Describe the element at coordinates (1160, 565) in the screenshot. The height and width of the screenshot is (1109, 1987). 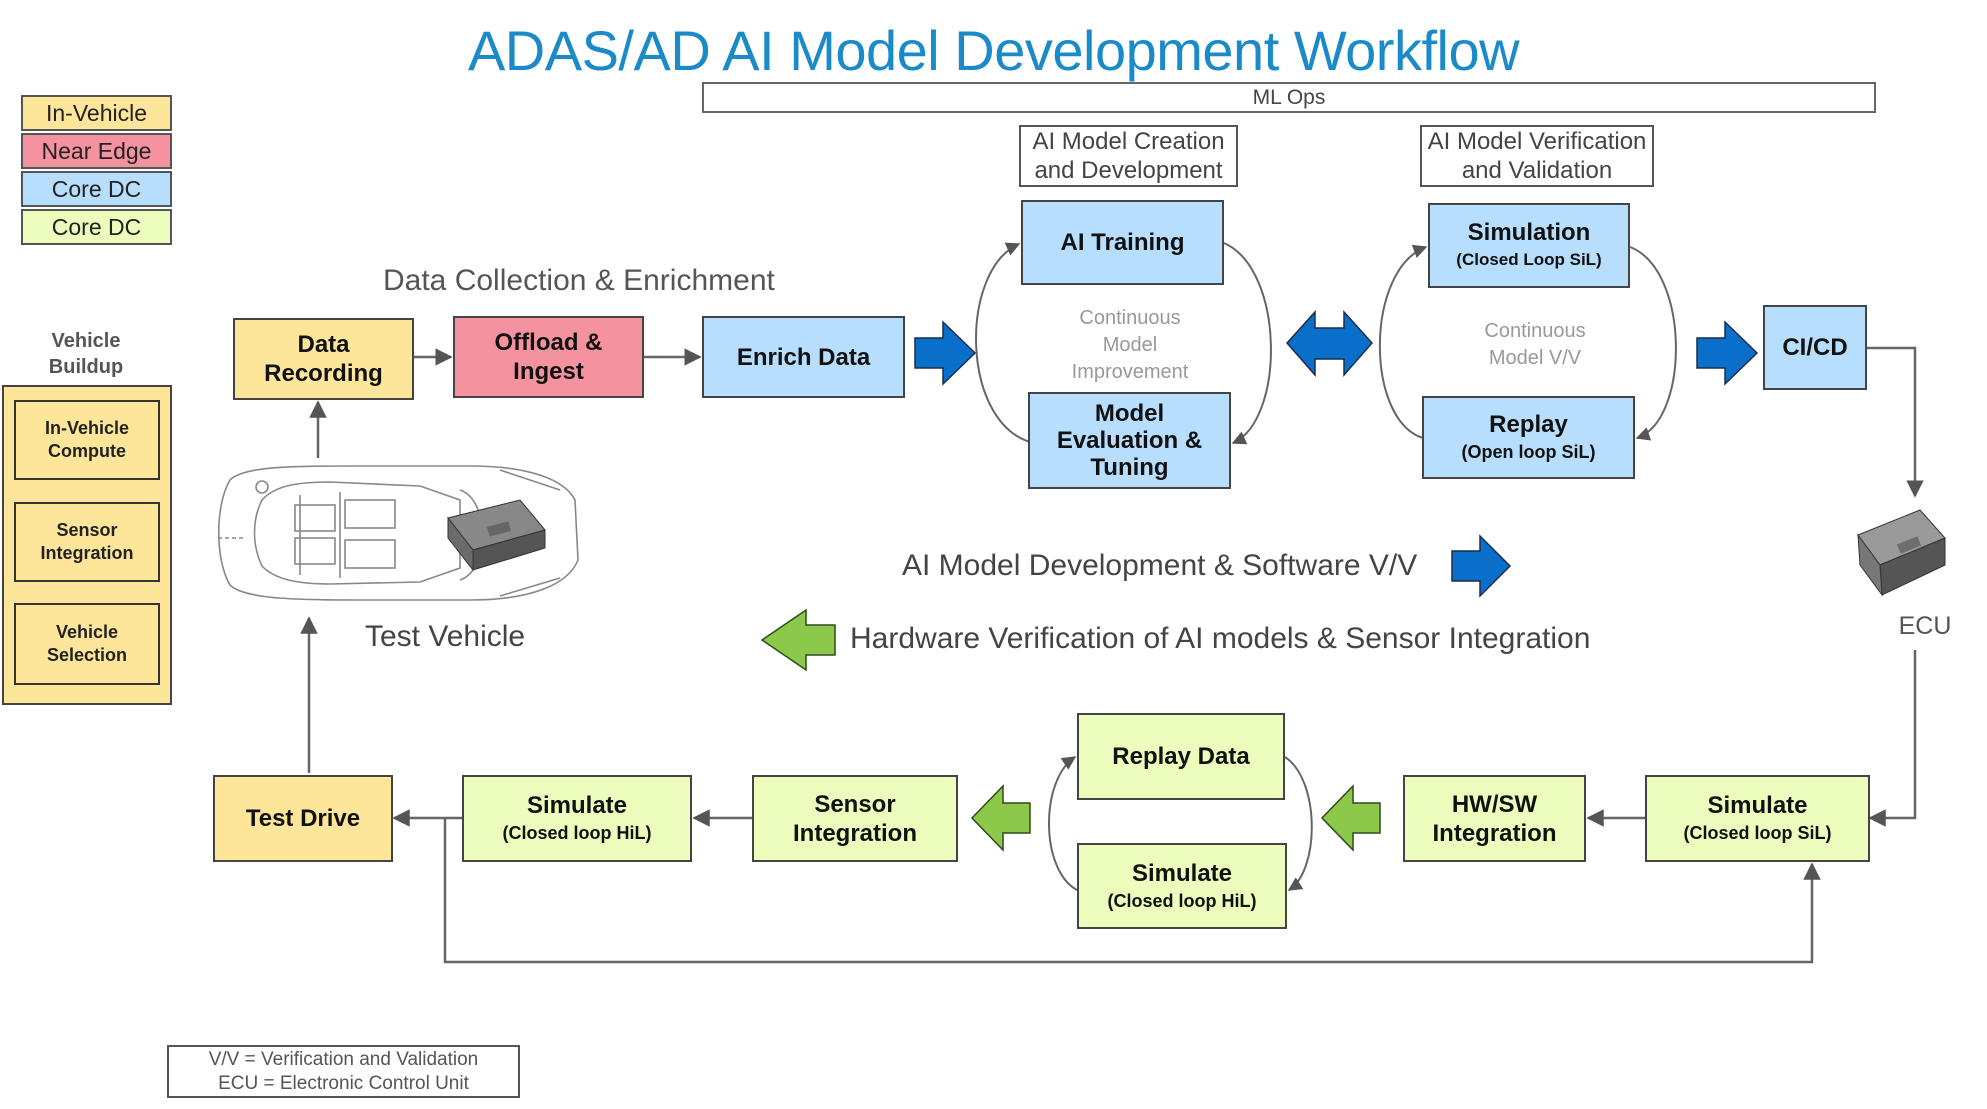
I see `software-flow-label: AI Model Development & Software V/V` at that location.